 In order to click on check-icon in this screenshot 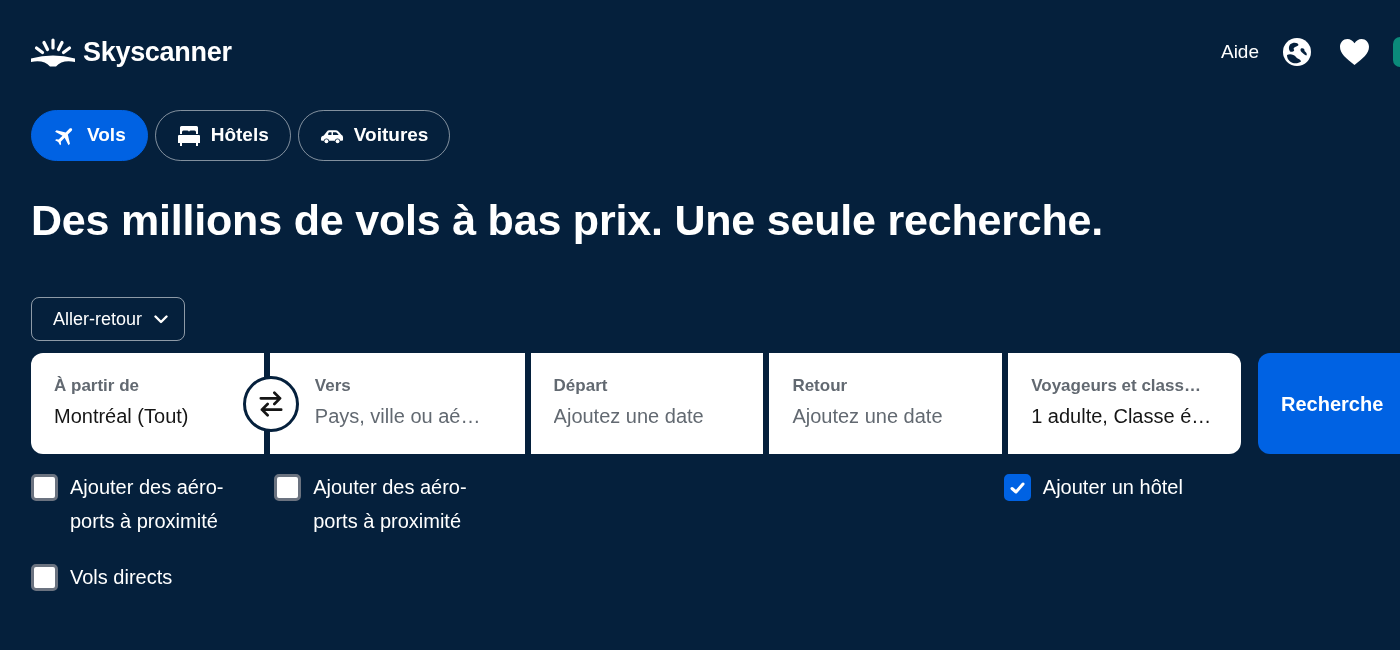, I will do `click(1017, 487)`.